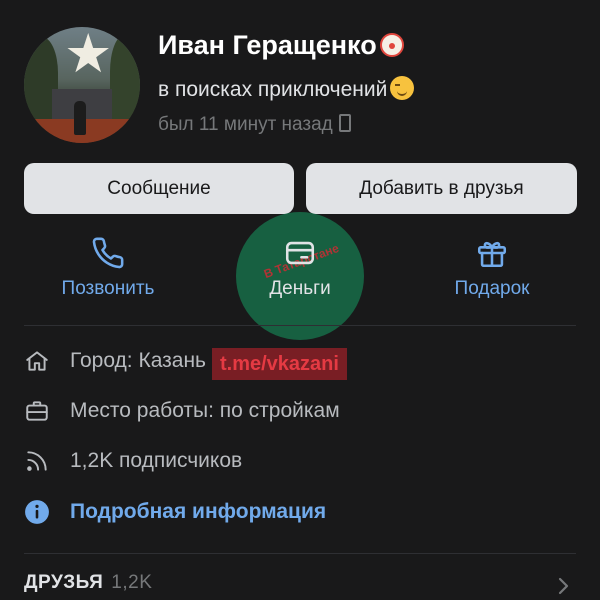  I want to click on phone-icon, so click(108, 253).